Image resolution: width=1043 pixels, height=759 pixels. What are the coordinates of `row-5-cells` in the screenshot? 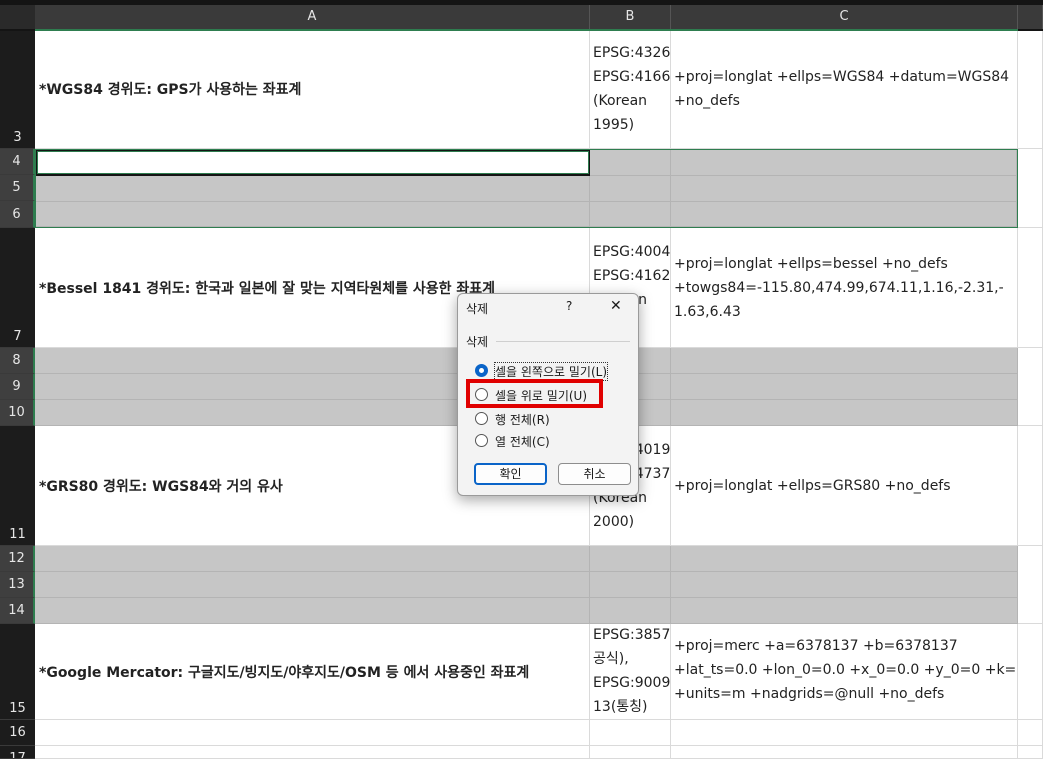 It's located at (313, 189).